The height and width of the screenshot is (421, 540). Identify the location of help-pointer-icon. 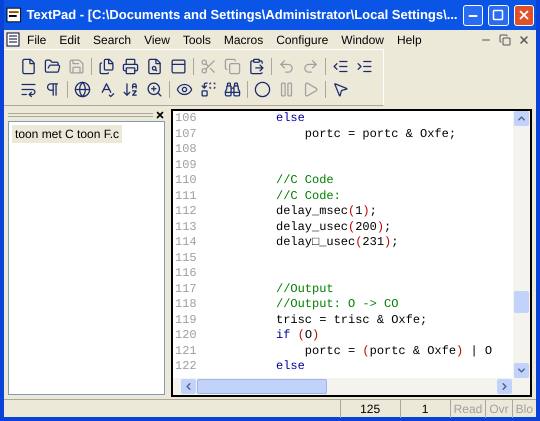
(340, 89).